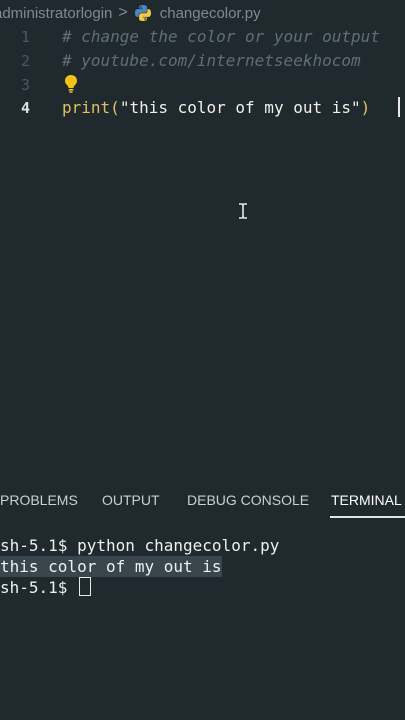  I want to click on line-number: 4, so click(25, 108).